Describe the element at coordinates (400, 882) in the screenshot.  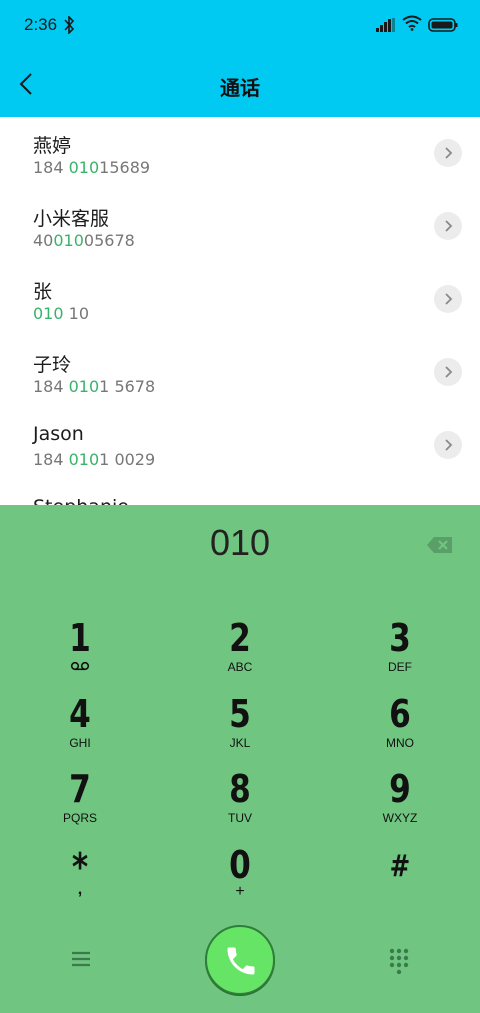
I see `key-hash: #` at that location.